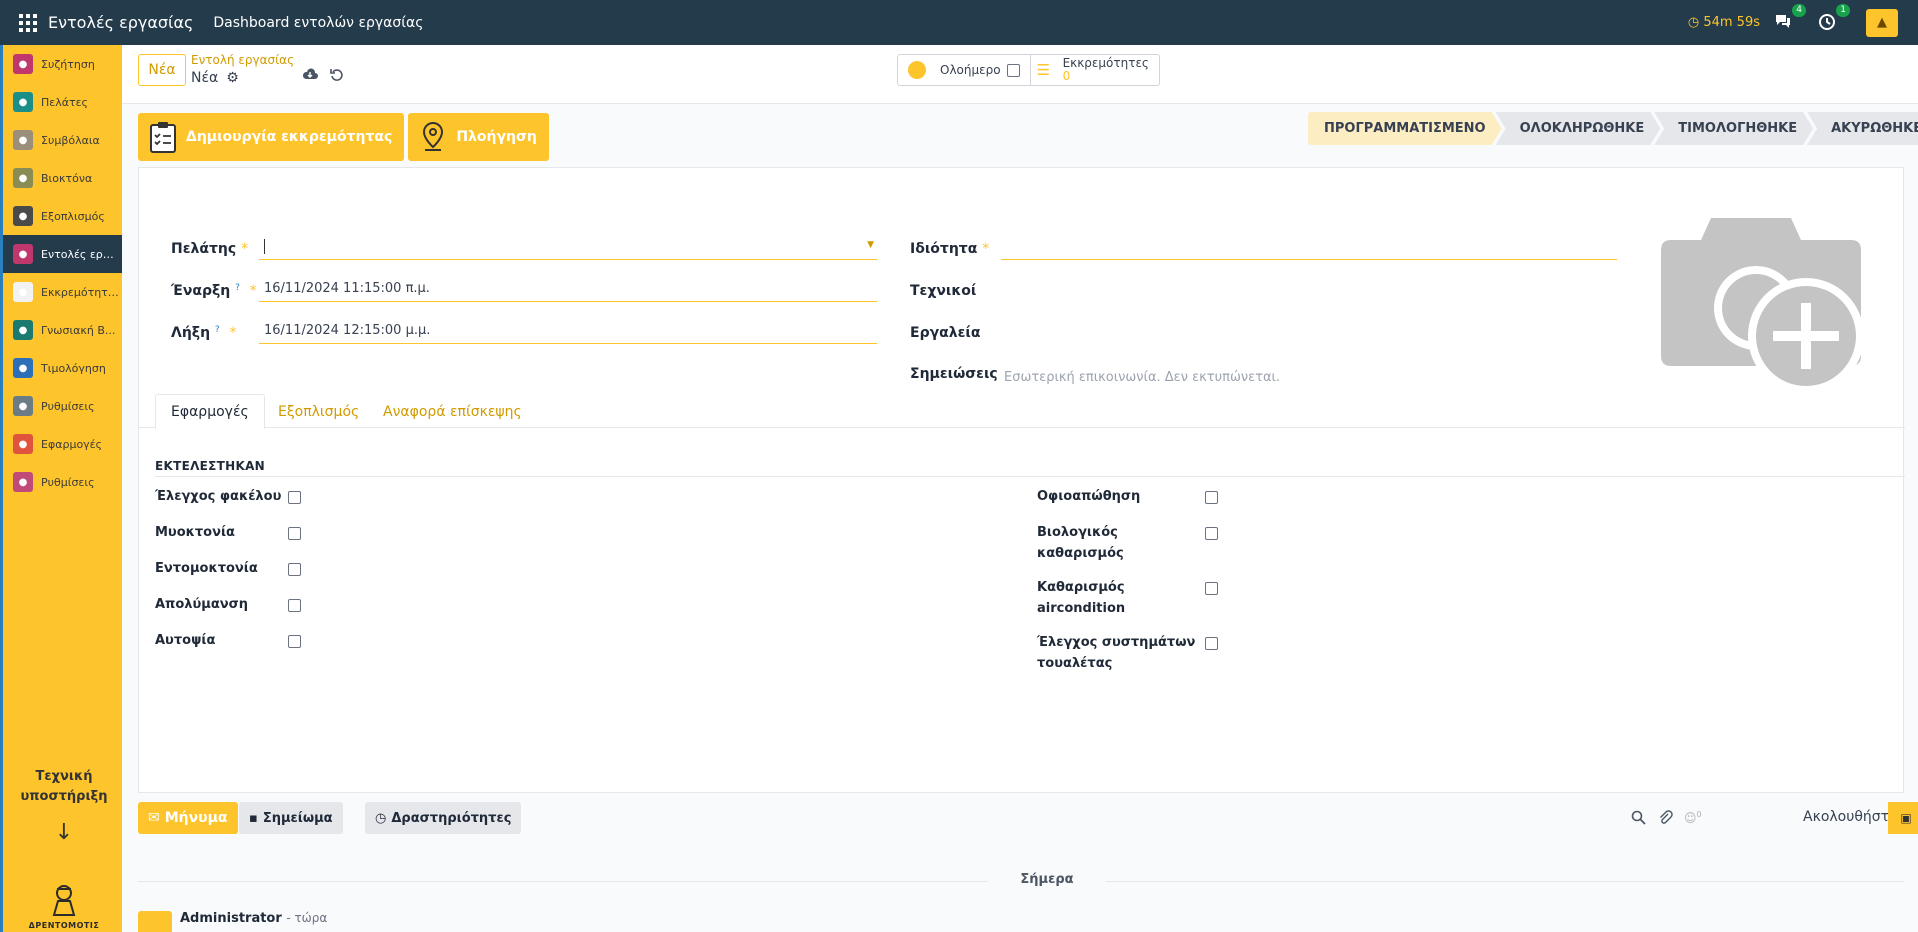  Describe the element at coordinates (214, 291) in the screenshot. I see `start-label: Έναρξη ? *` at that location.